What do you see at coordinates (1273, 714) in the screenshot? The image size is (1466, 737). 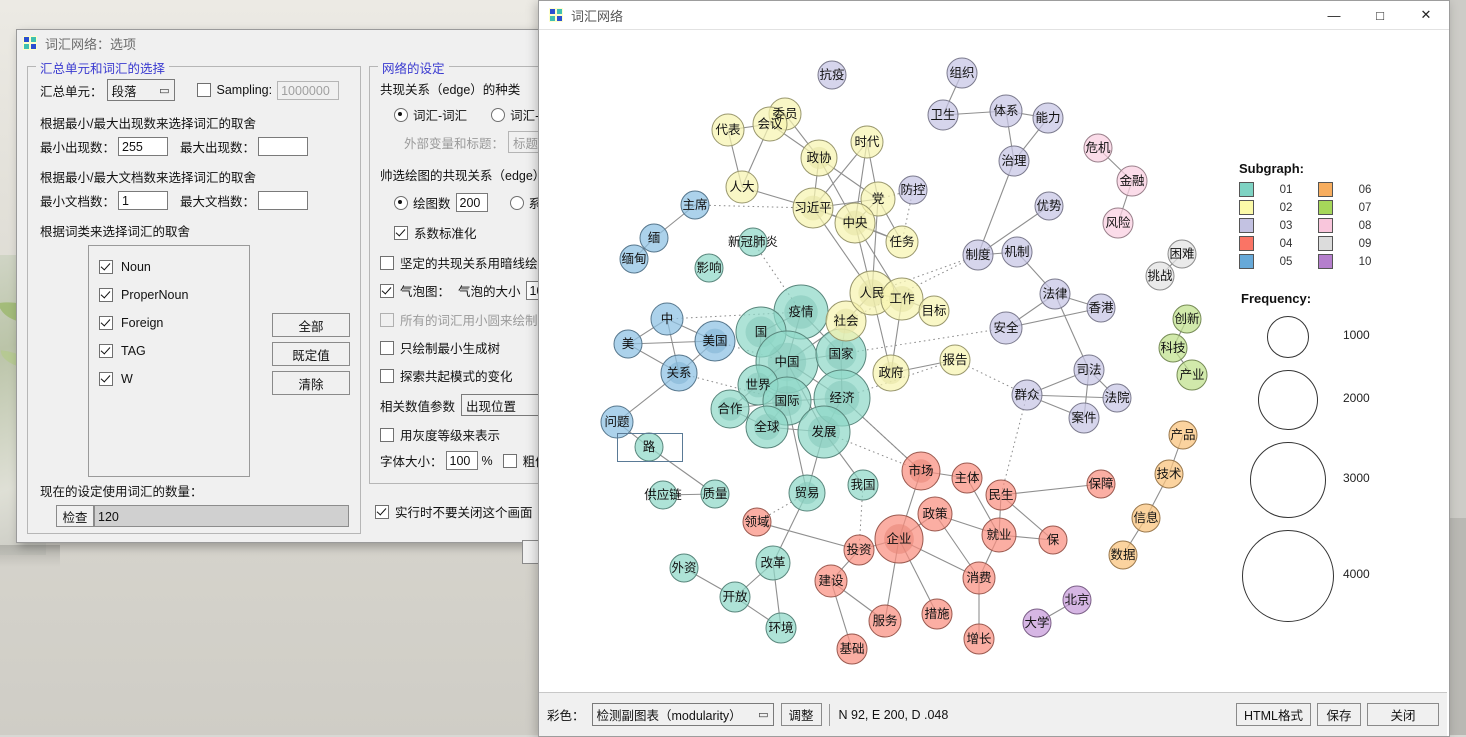 I see `html-format-button: HTML格式` at bounding box center [1273, 714].